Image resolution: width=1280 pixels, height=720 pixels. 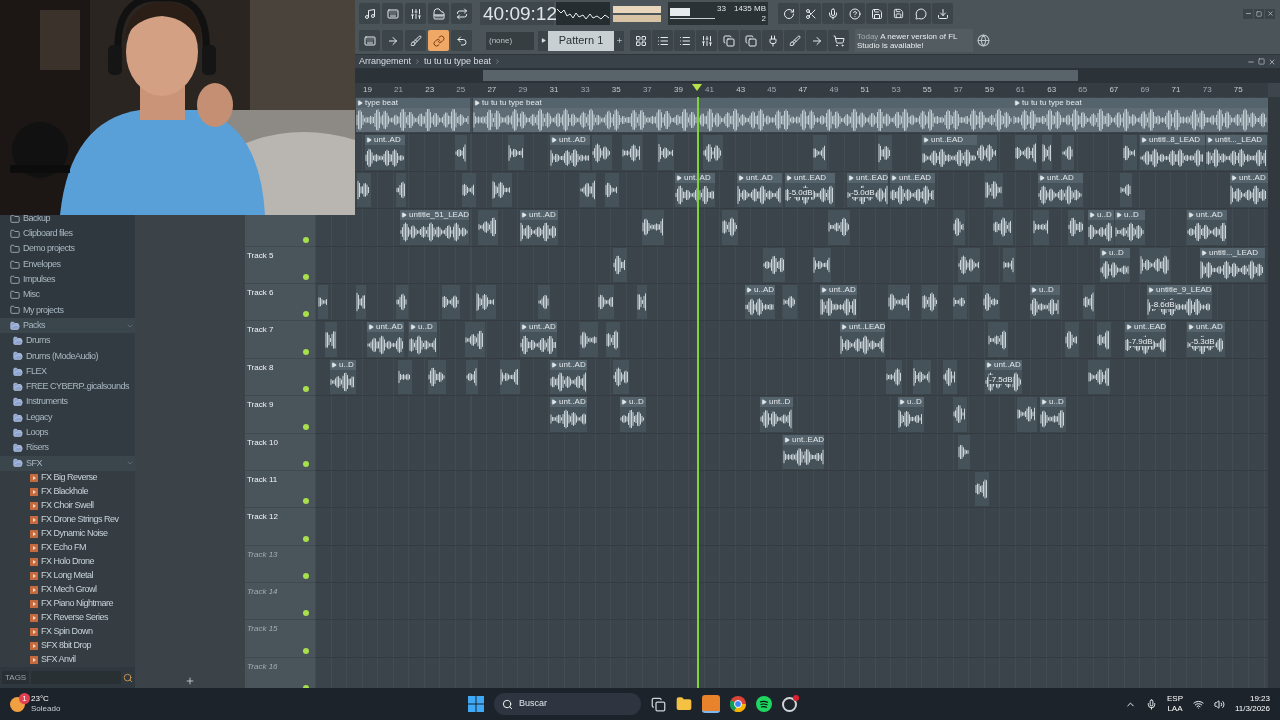 What do you see at coordinates (67, 433) in the screenshot?
I see `browser-item: Loops` at bounding box center [67, 433].